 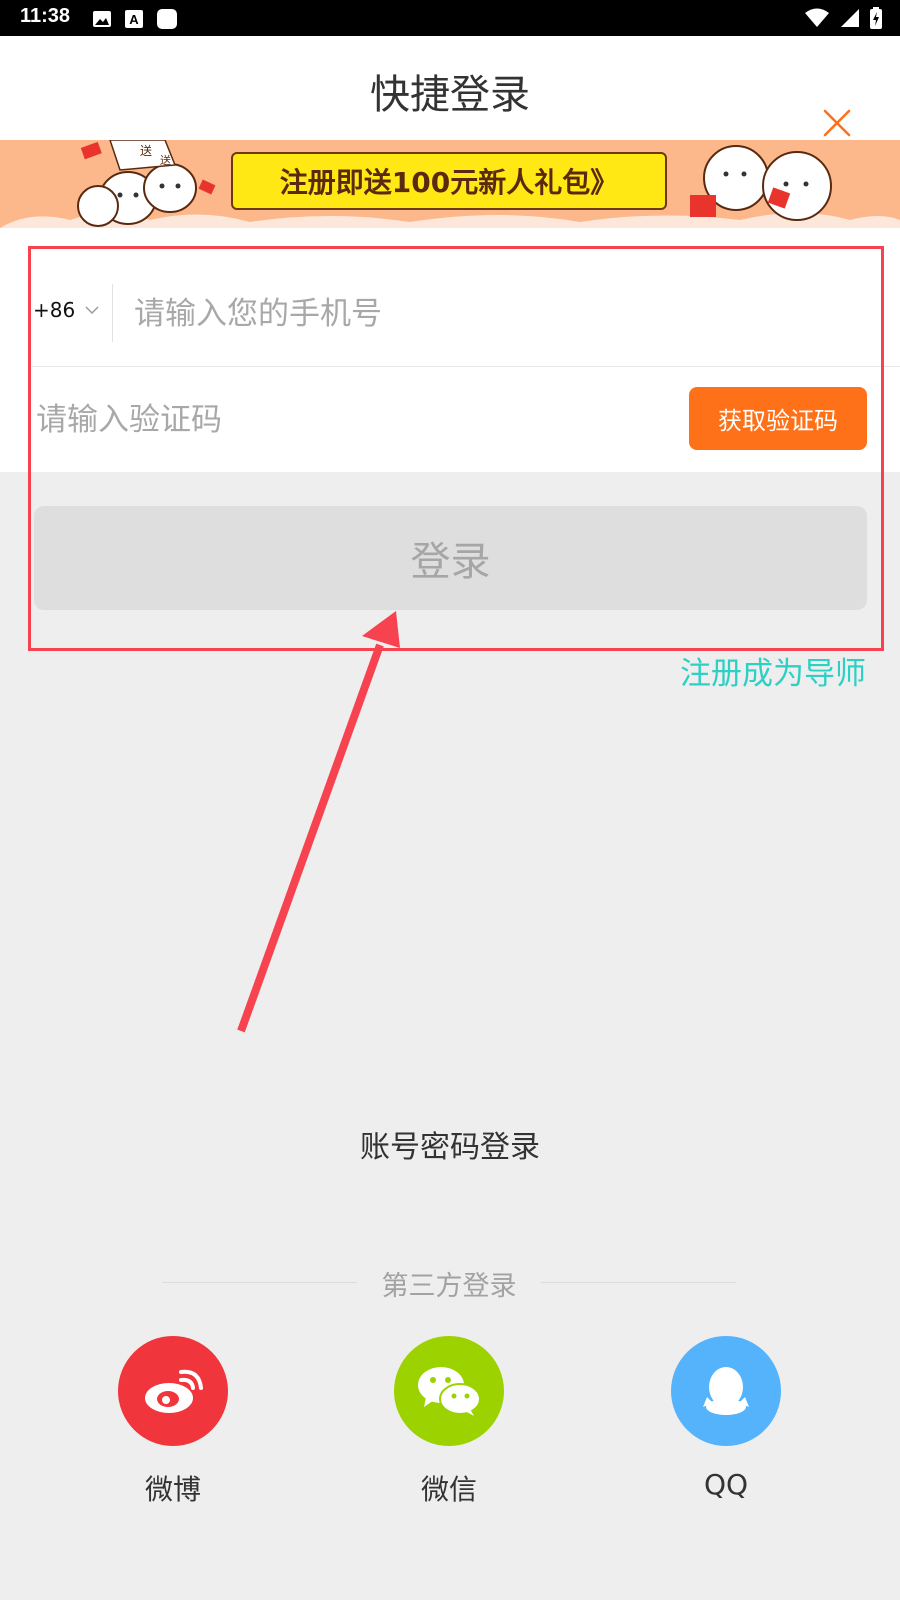 I want to click on verification-code-input, so click(x=336, y=420).